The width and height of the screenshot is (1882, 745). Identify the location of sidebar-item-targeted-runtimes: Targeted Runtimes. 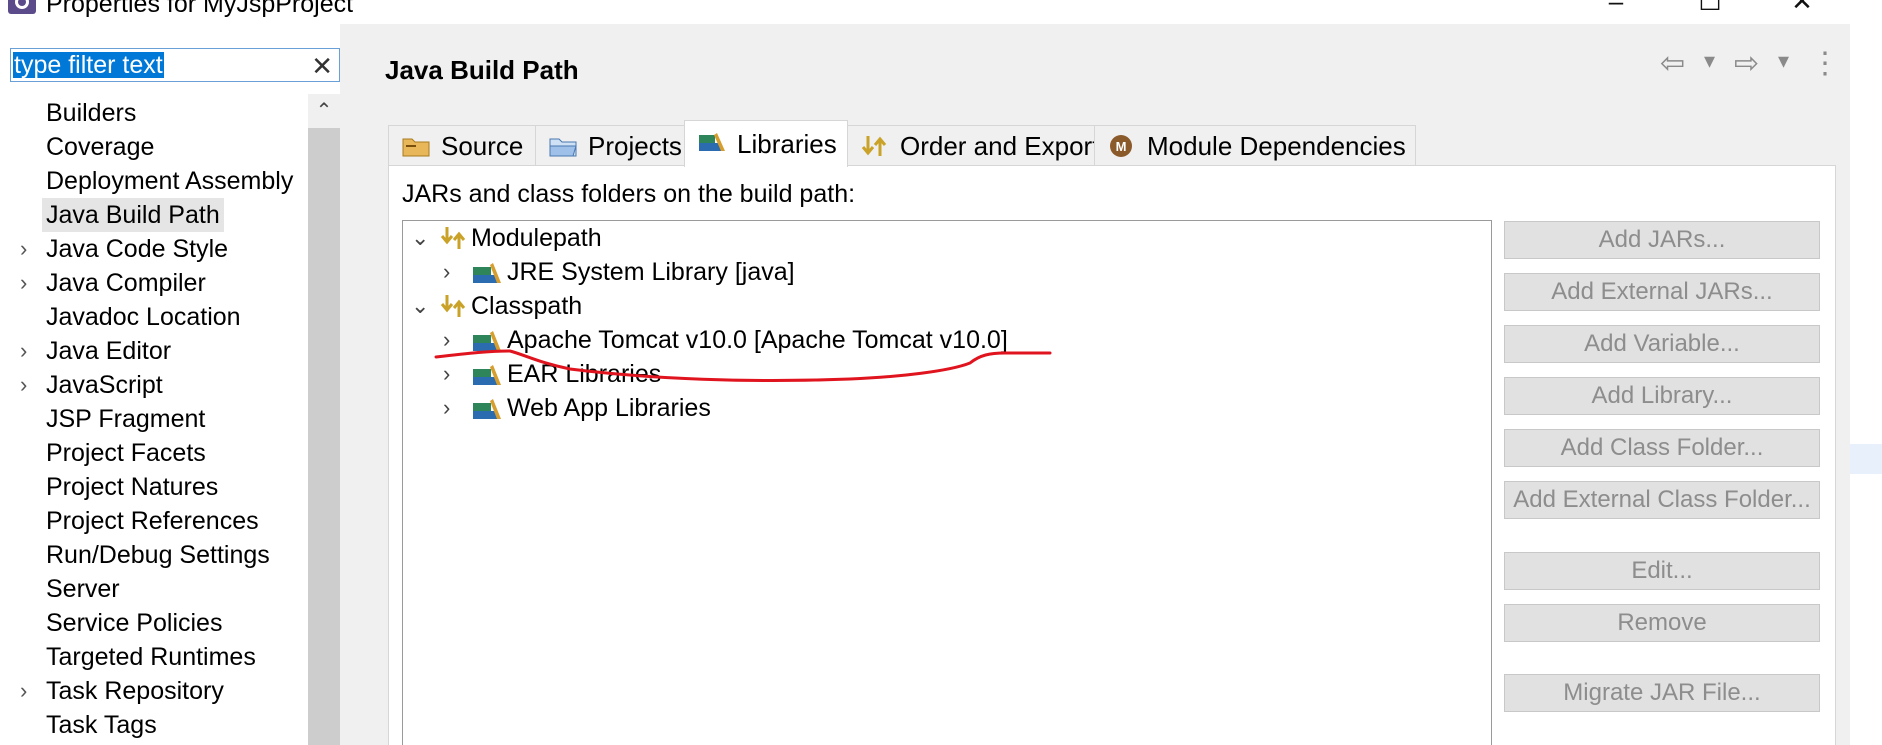
(154, 657).